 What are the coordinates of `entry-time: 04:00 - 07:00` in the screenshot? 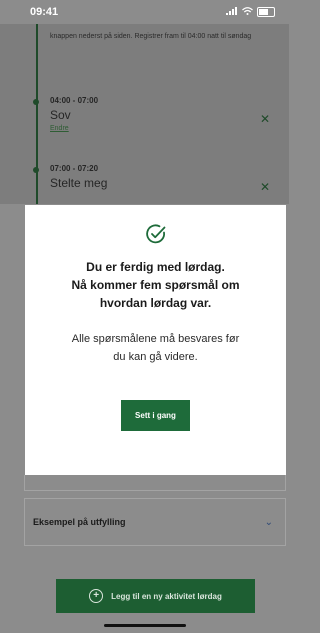 It's located at (74, 100).